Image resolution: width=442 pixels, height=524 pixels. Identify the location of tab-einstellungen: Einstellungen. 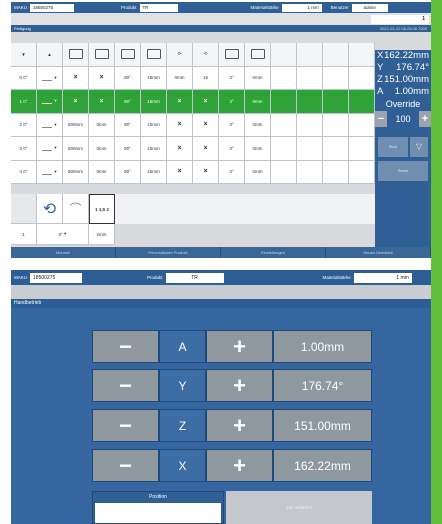
(273, 252).